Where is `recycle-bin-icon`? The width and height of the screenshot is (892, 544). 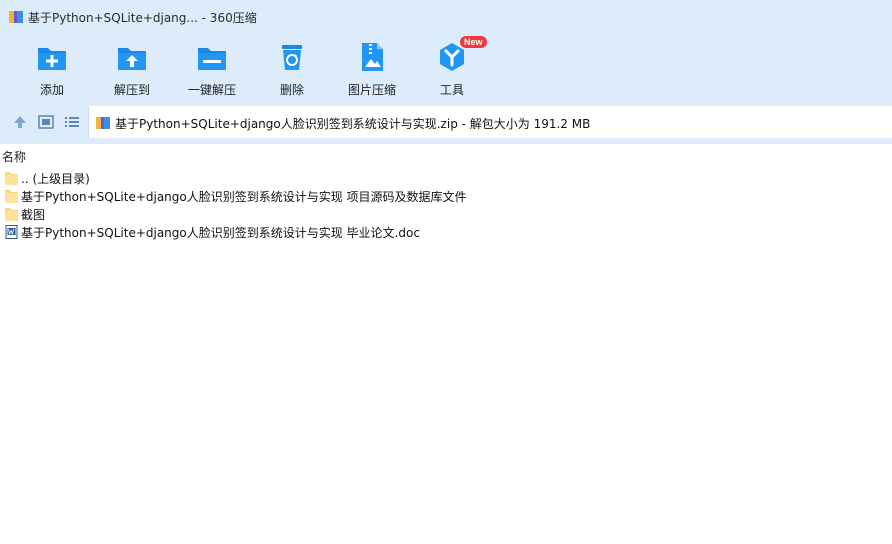 recycle-bin-icon is located at coordinates (292, 57).